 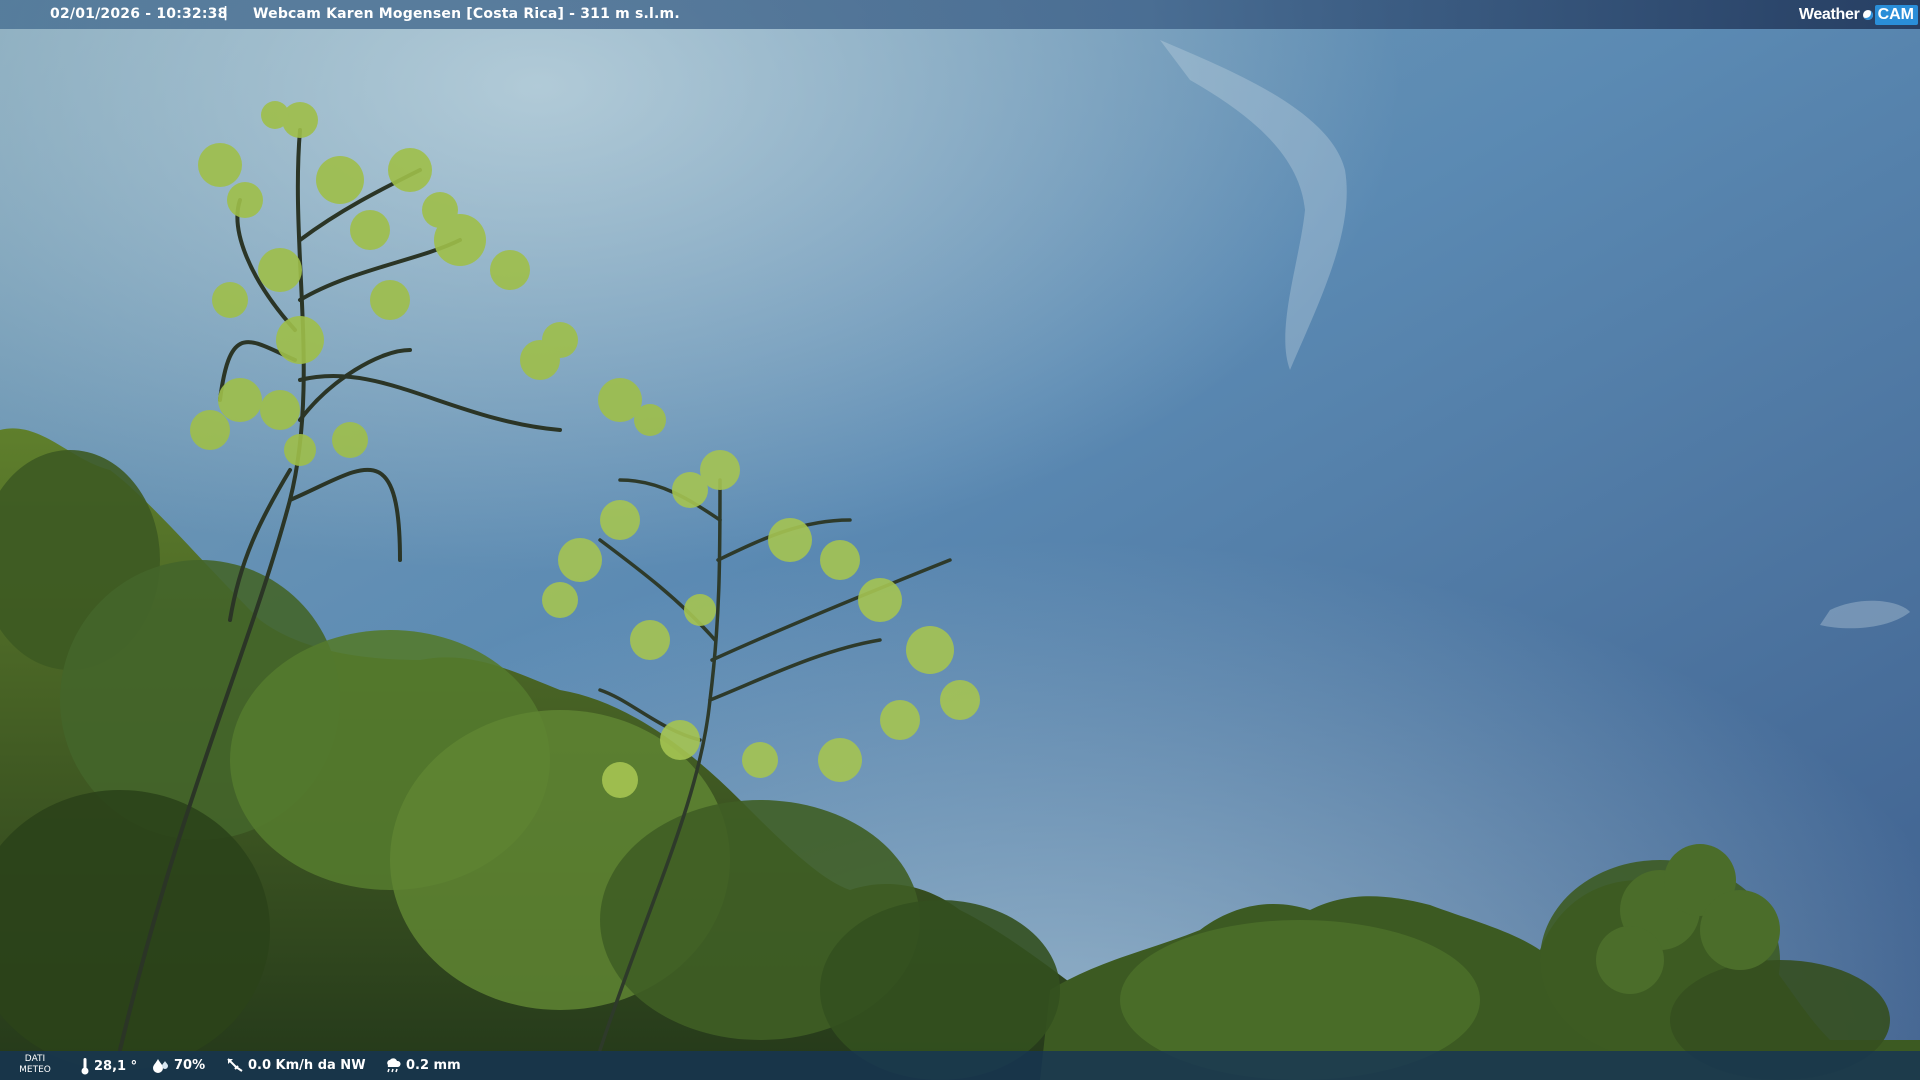 I want to click on weathercam-logo: Weather CAM, so click(x=1858, y=14).